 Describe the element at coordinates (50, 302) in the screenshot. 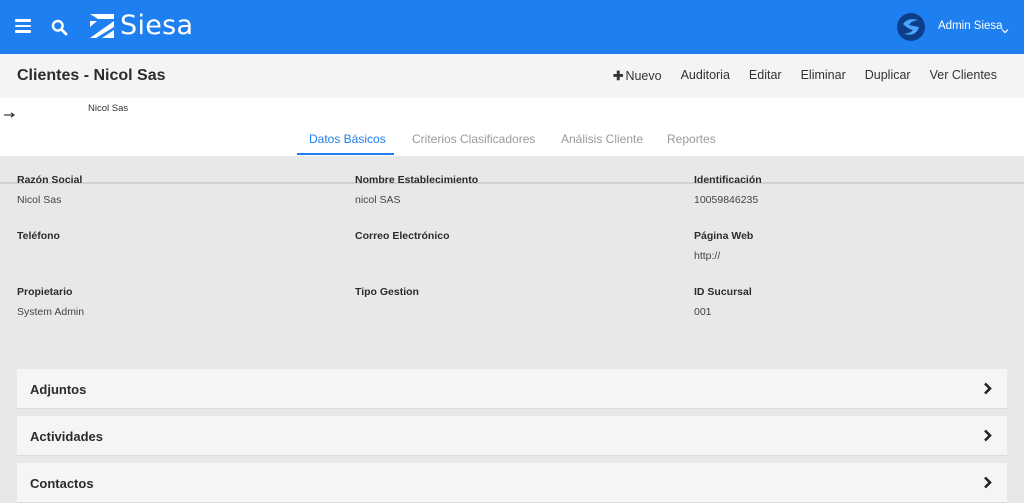

I see `field-propietario: Propietario System Admin` at that location.